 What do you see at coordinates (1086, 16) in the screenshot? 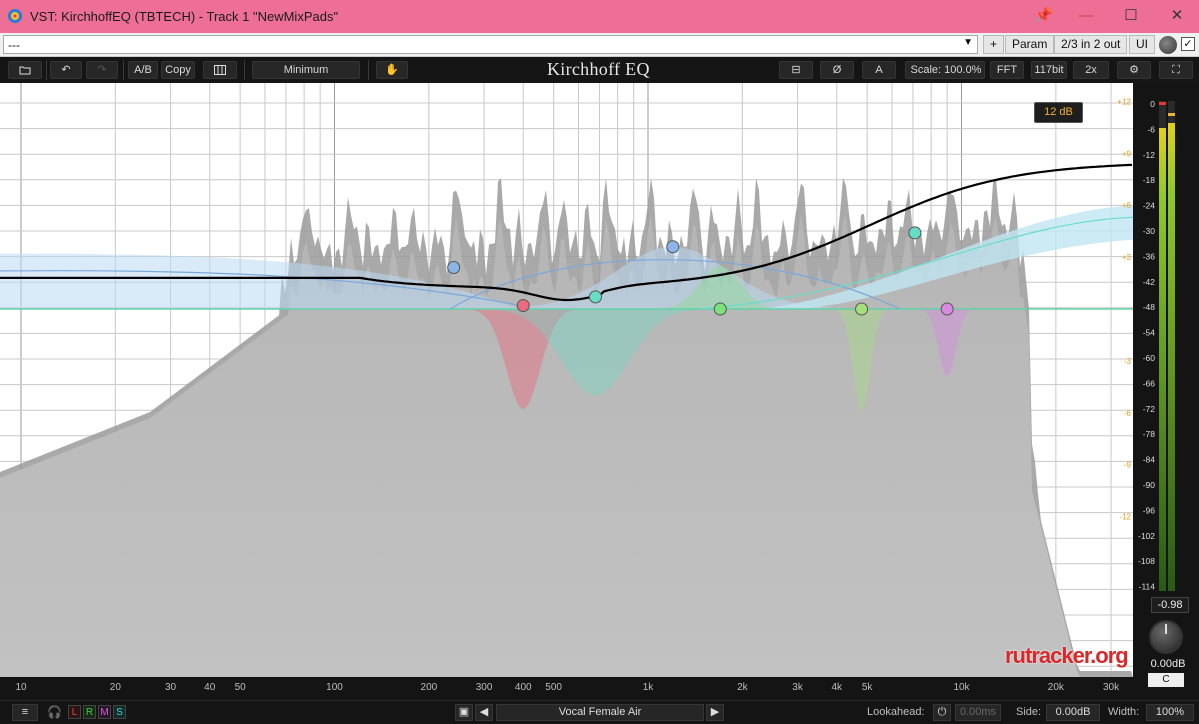
I see `minimize-button: —` at bounding box center [1086, 16].